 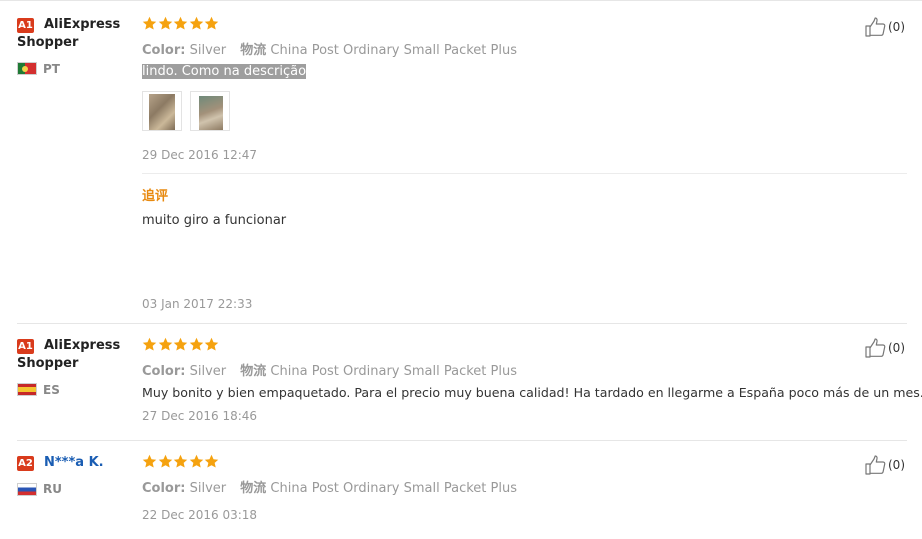 I want to click on flag-russia-icon, so click(x=27, y=489).